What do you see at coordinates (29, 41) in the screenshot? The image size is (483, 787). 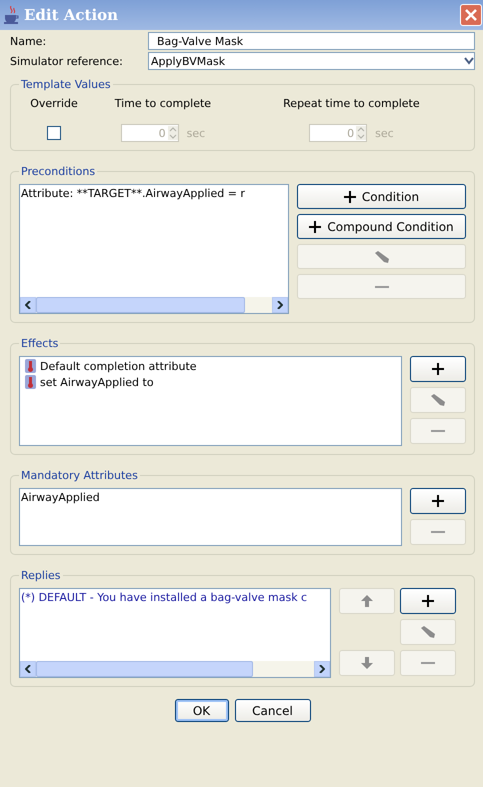 I see `field-label: Name:` at bounding box center [29, 41].